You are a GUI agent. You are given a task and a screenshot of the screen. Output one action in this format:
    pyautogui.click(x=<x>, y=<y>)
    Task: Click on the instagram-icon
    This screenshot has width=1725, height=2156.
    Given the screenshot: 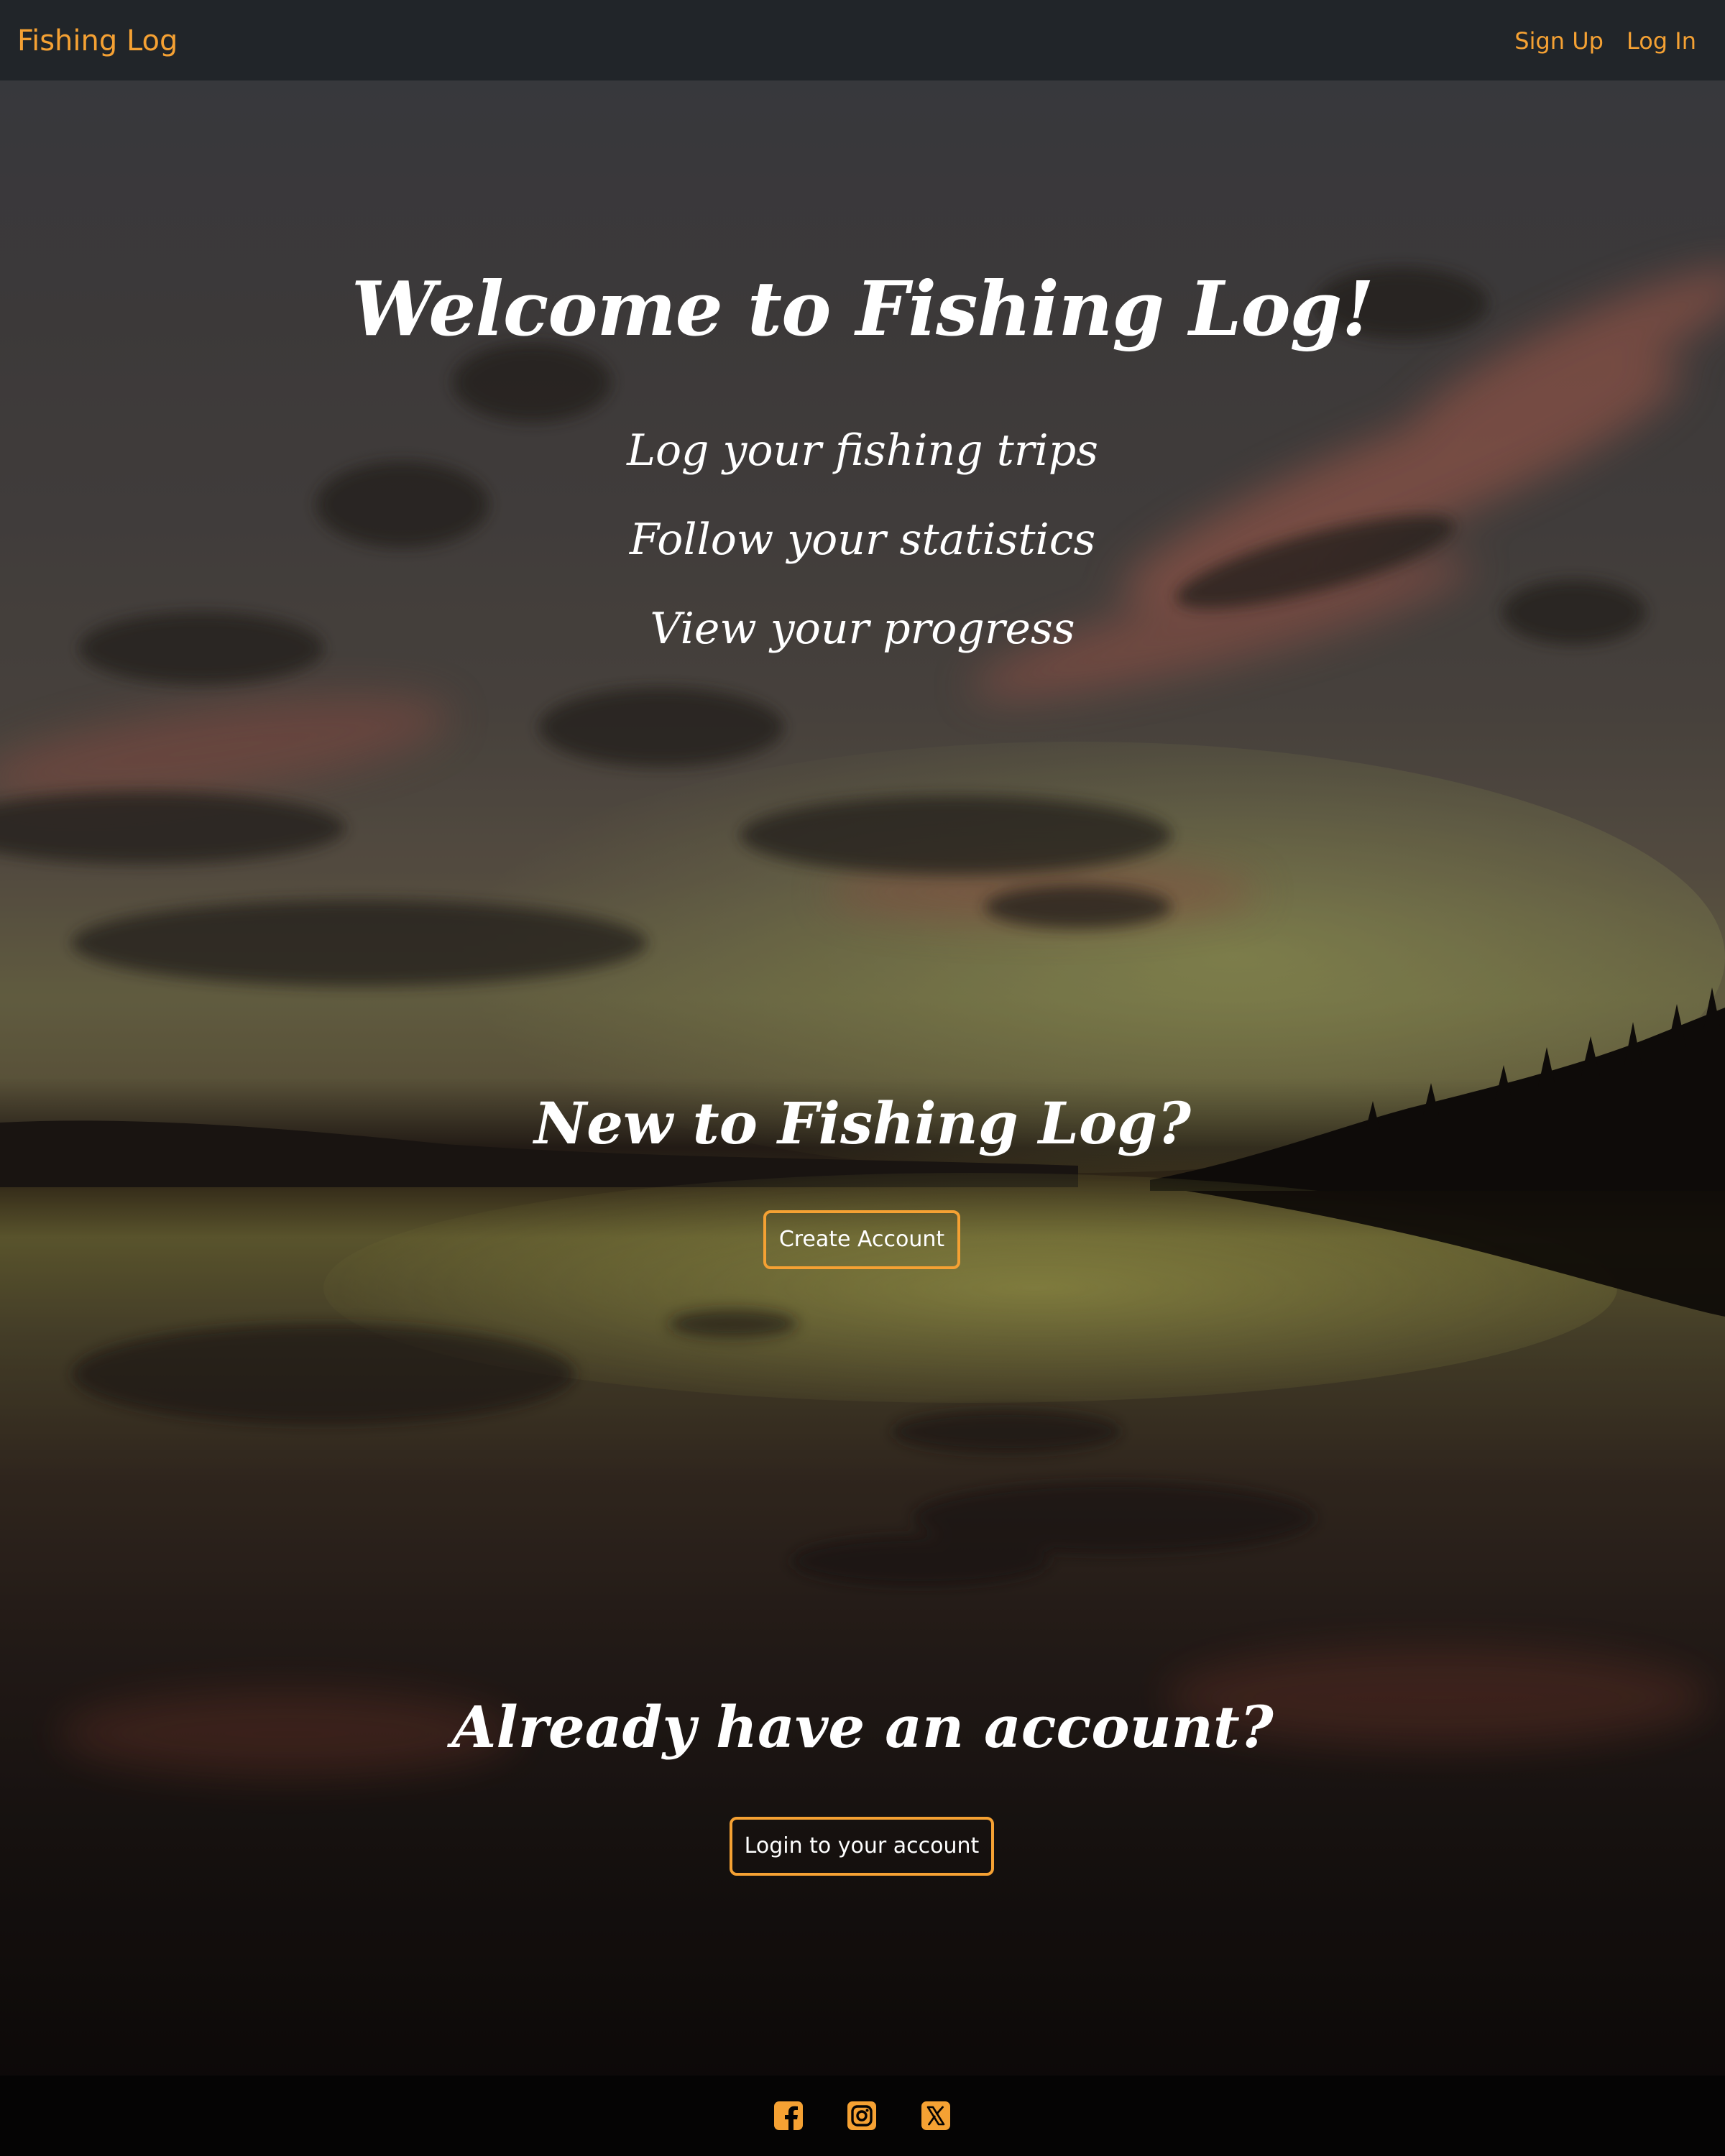 What is the action you would take?
    pyautogui.click(x=862, y=2116)
    